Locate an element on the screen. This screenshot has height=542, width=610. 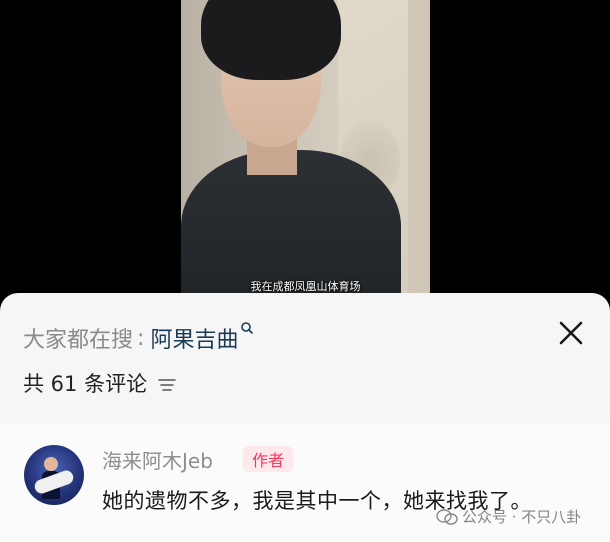
sort-icon is located at coordinates (167, 385).